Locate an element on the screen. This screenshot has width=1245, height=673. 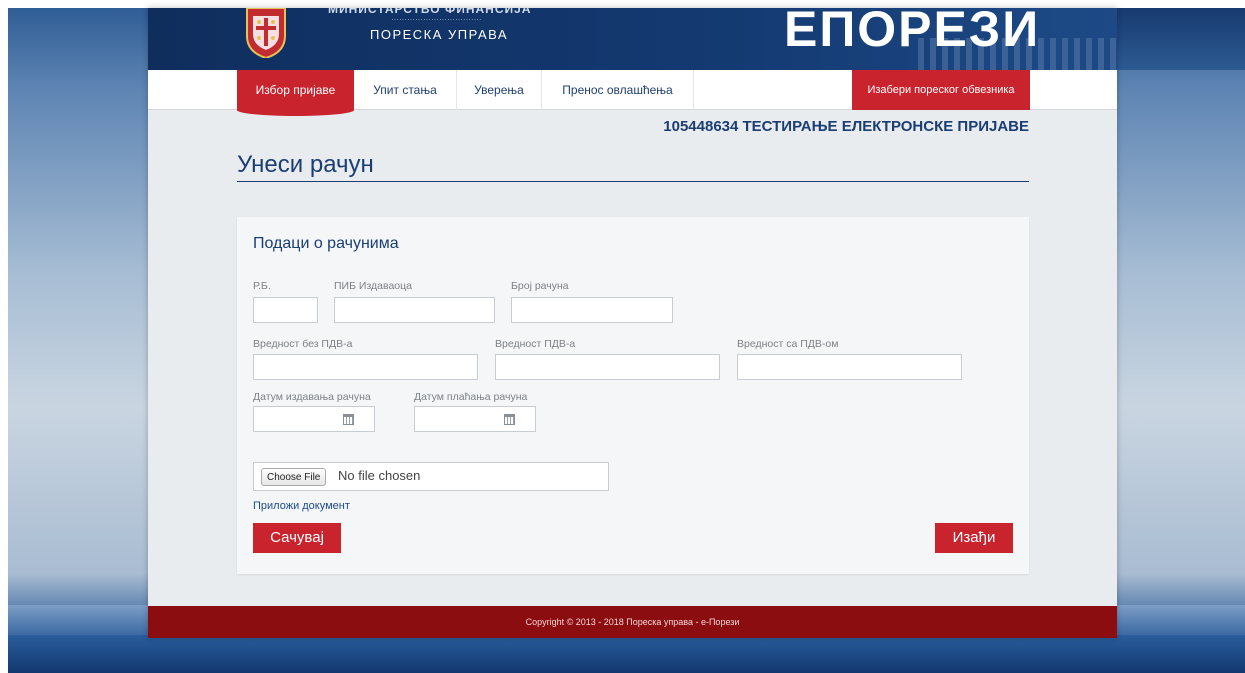
value-without-vat-label: Вредност без ПДВ-а is located at coordinates (303, 344).